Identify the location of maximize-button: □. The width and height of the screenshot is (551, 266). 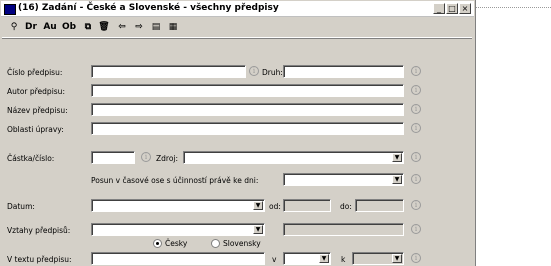
(452, 8).